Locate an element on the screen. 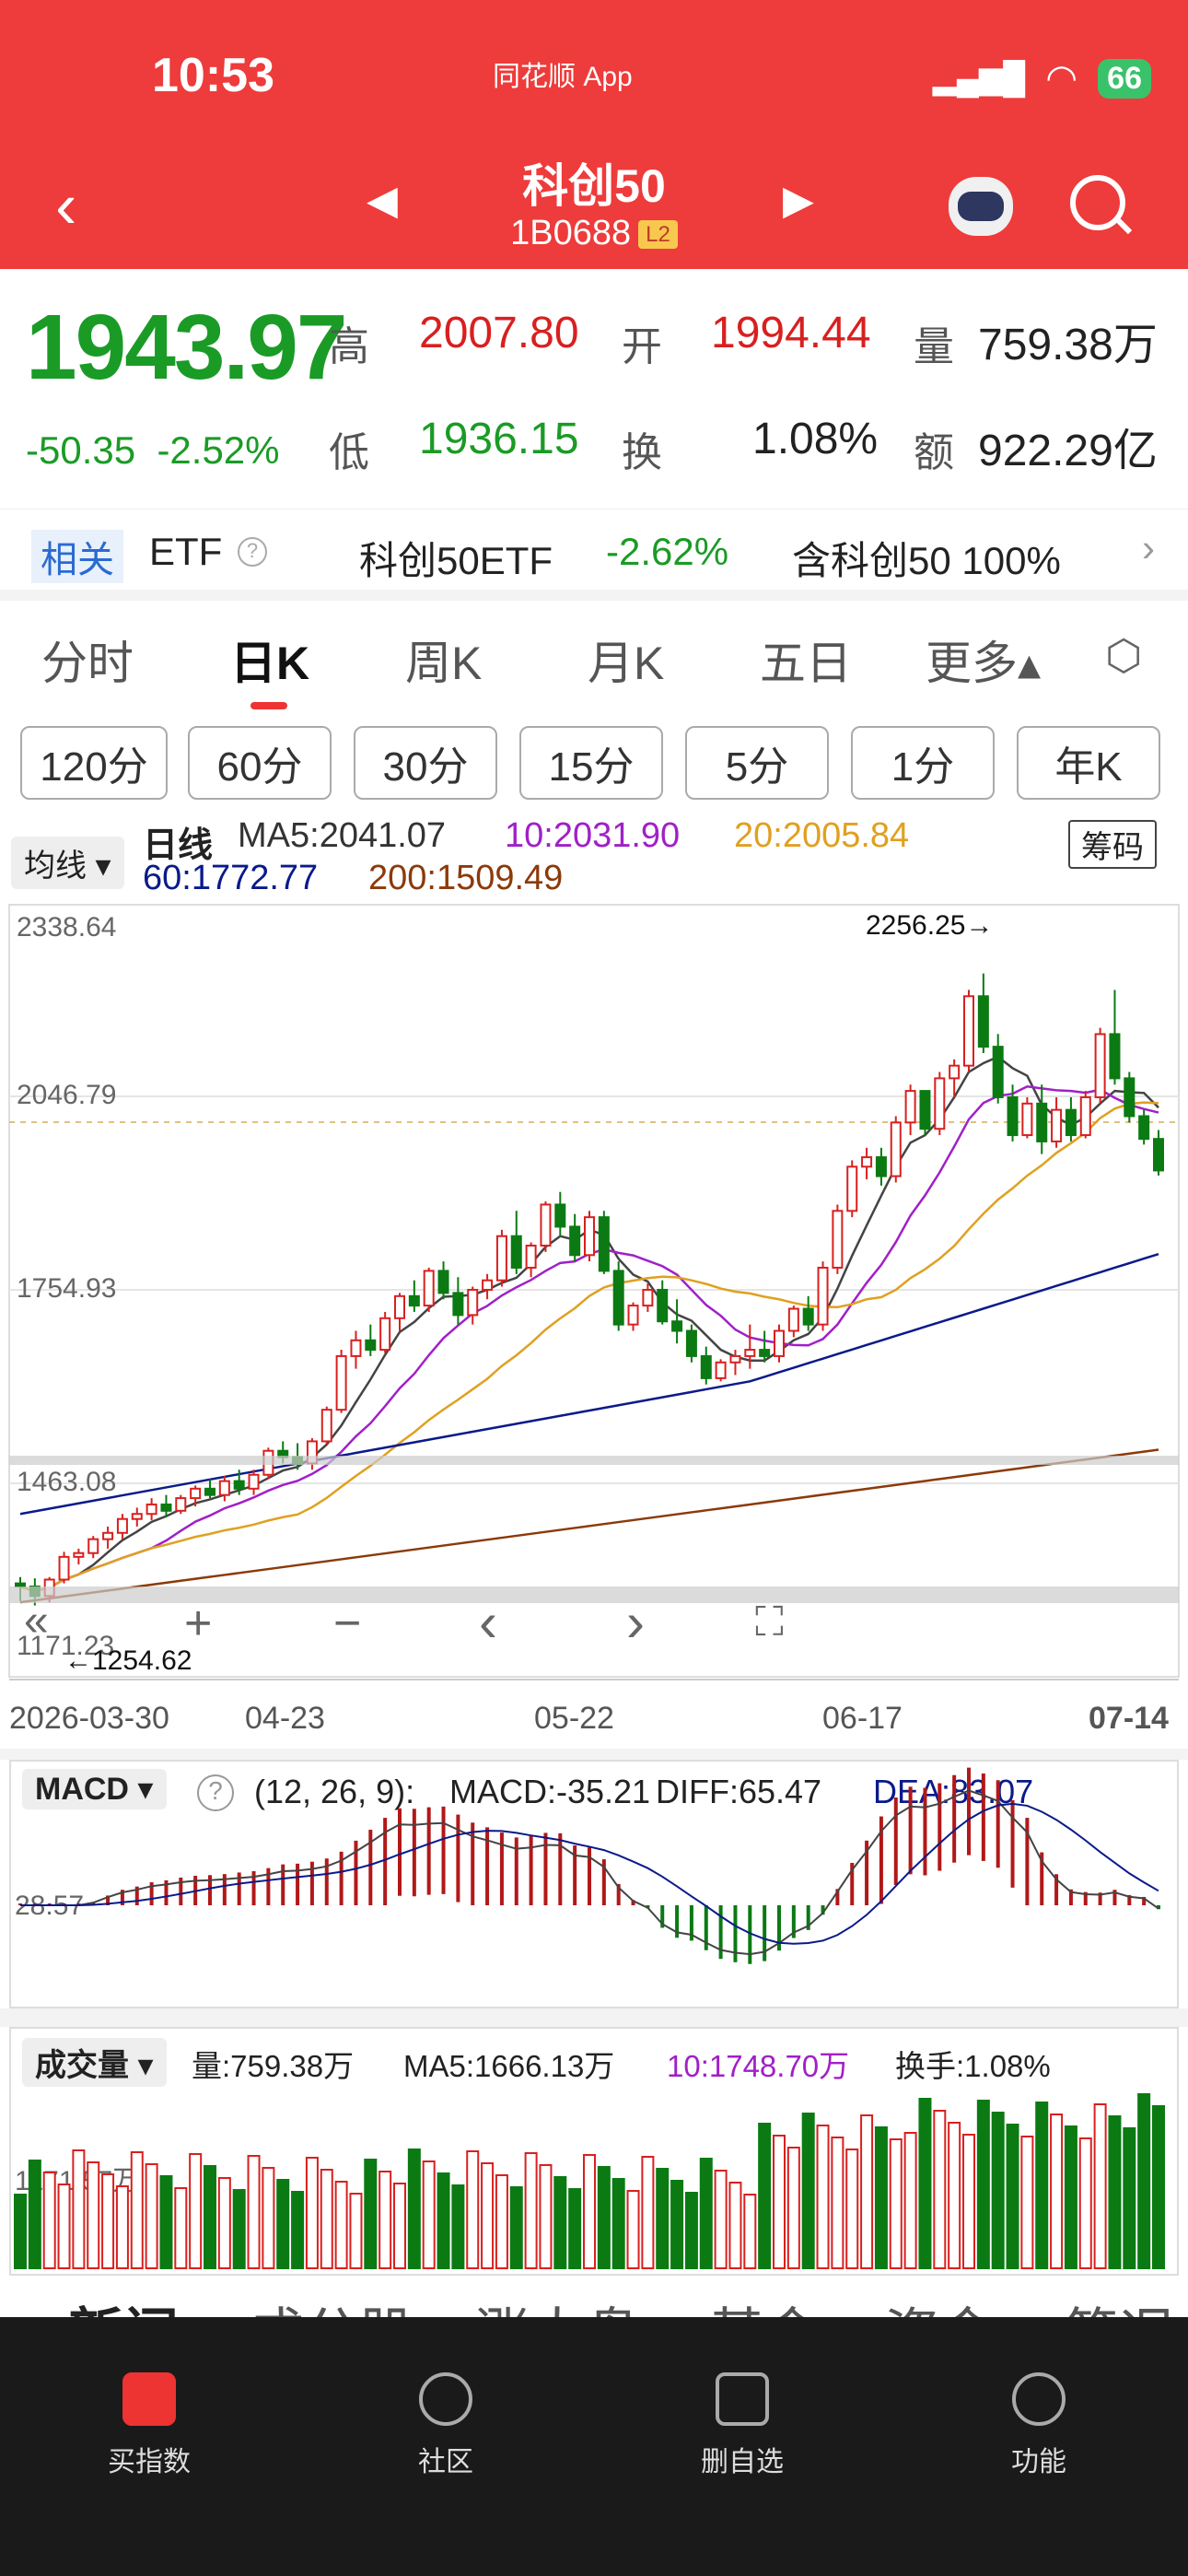 The image size is (1188, 2576). fullscreen-icon: ⛶ is located at coordinates (770, 1622).